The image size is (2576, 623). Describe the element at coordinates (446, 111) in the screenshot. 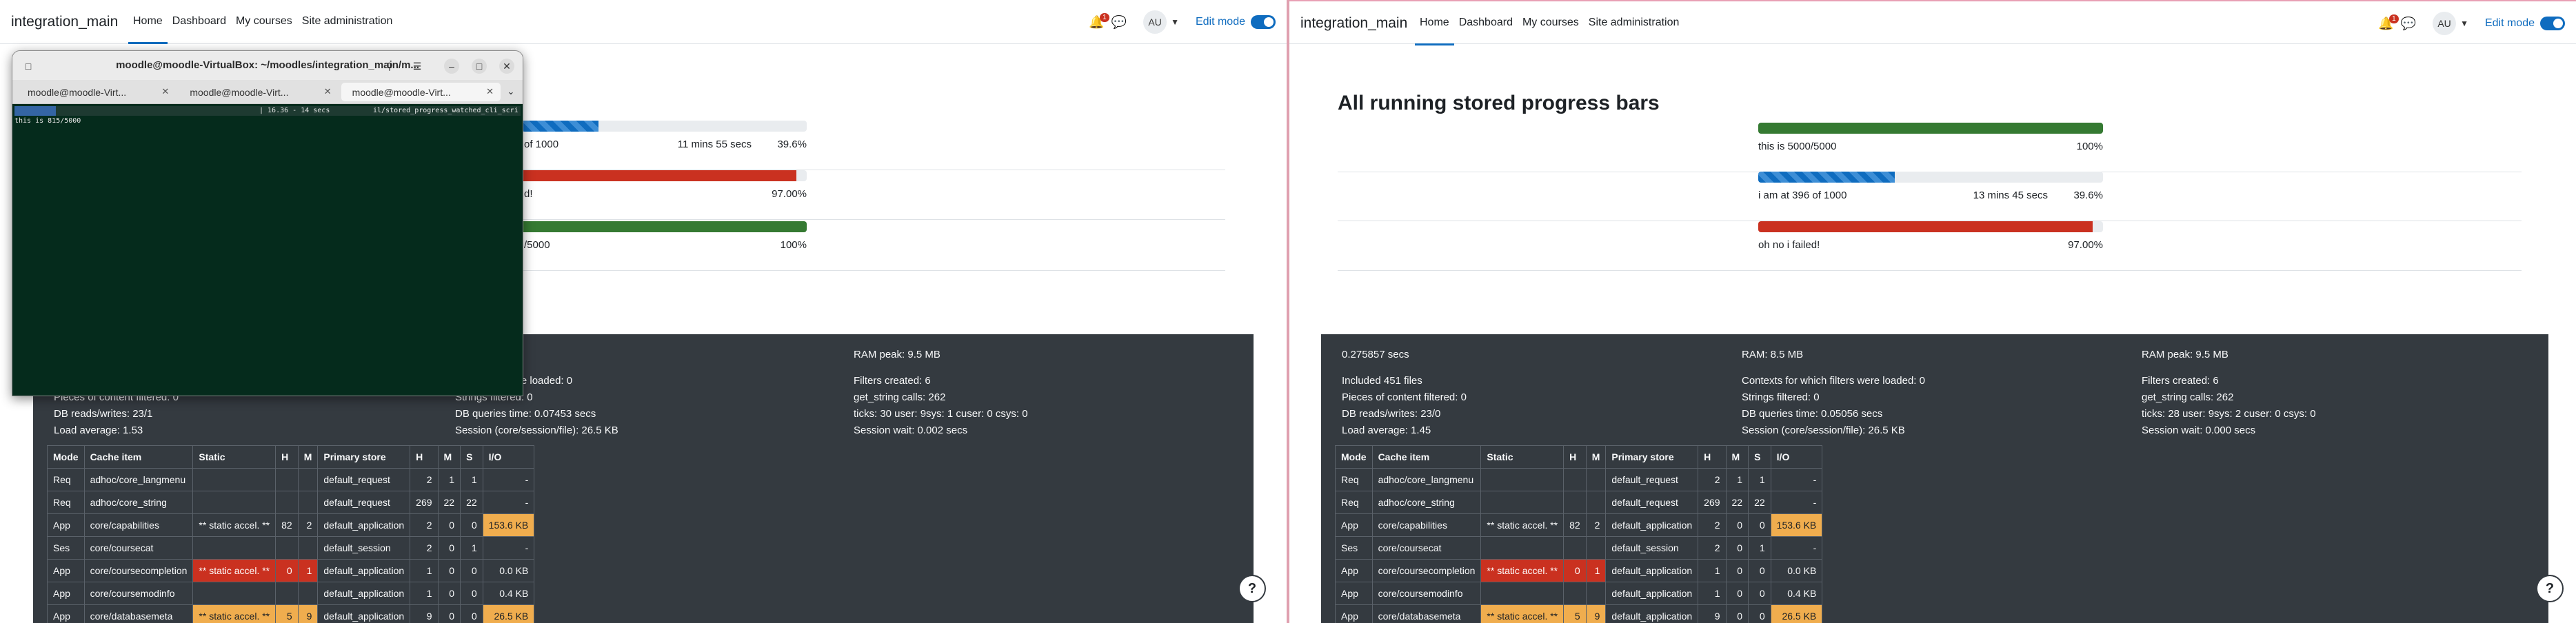

I see `terminal-status-script: il/stored_progress_watched_cli_scri` at that location.